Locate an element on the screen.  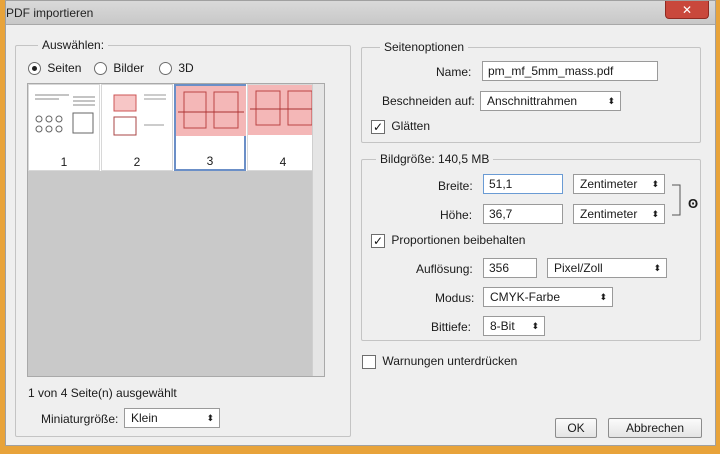
radio-3d: 3D is located at coordinates (176, 68).